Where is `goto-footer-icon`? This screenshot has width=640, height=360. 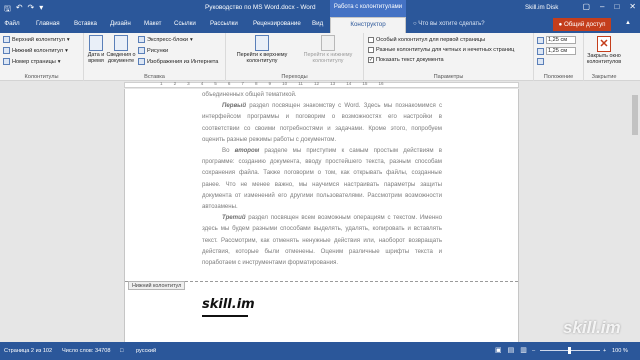 goto-footer-icon is located at coordinates (328, 43).